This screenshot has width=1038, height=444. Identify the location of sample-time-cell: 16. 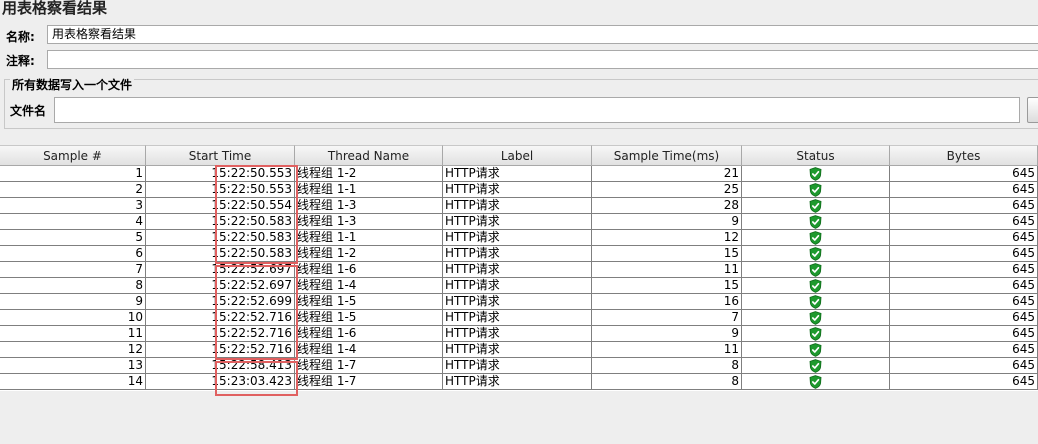
(667, 302).